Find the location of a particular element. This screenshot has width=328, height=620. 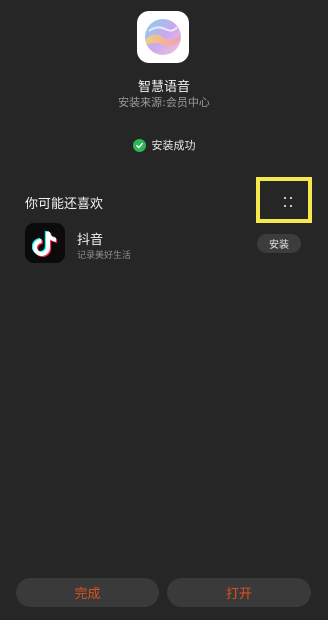

highlight-box is located at coordinates (284, 200).